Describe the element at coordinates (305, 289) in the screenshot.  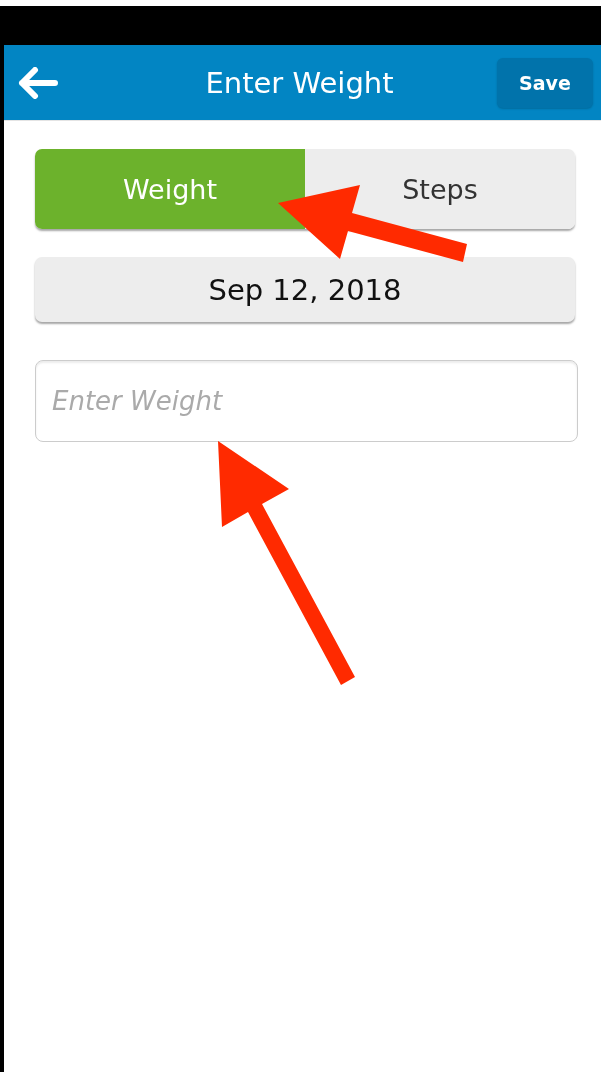
I see `date-button: Sep 12, 2018` at that location.